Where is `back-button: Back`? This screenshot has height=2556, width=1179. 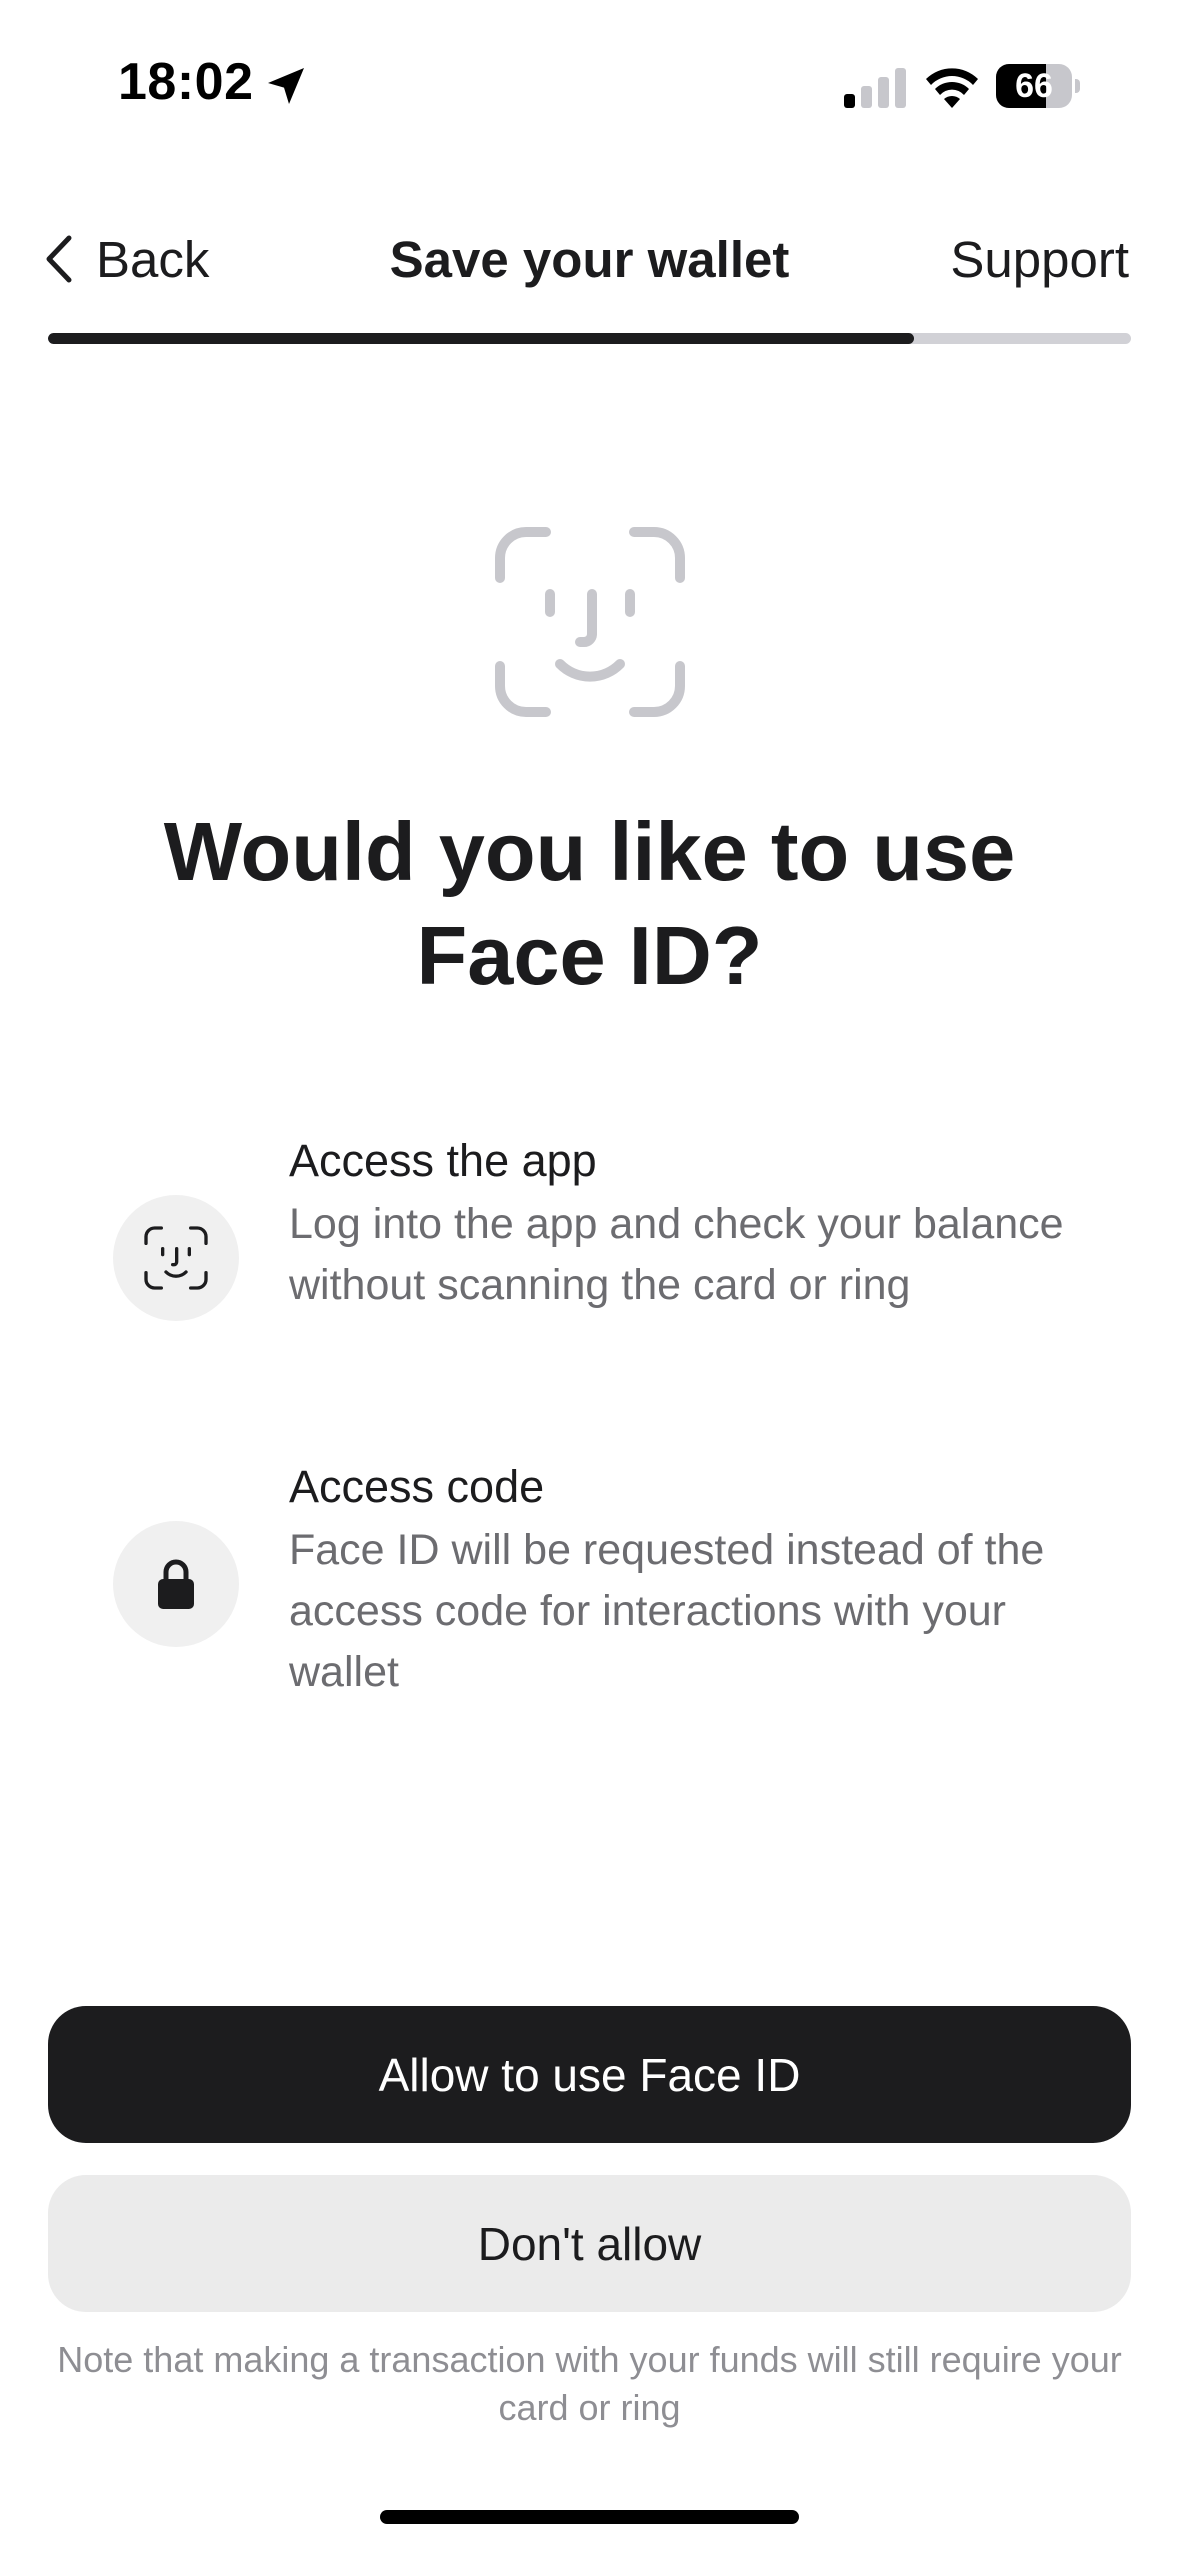
back-button: Back is located at coordinates (126, 259).